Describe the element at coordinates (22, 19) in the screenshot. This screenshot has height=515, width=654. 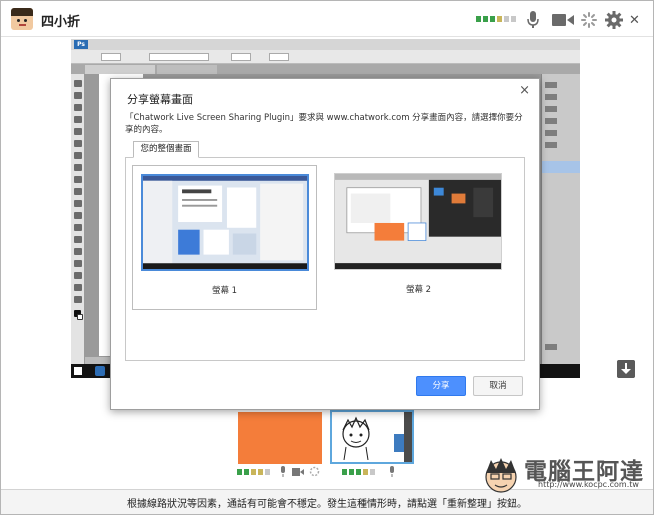
I see `avatar` at that location.